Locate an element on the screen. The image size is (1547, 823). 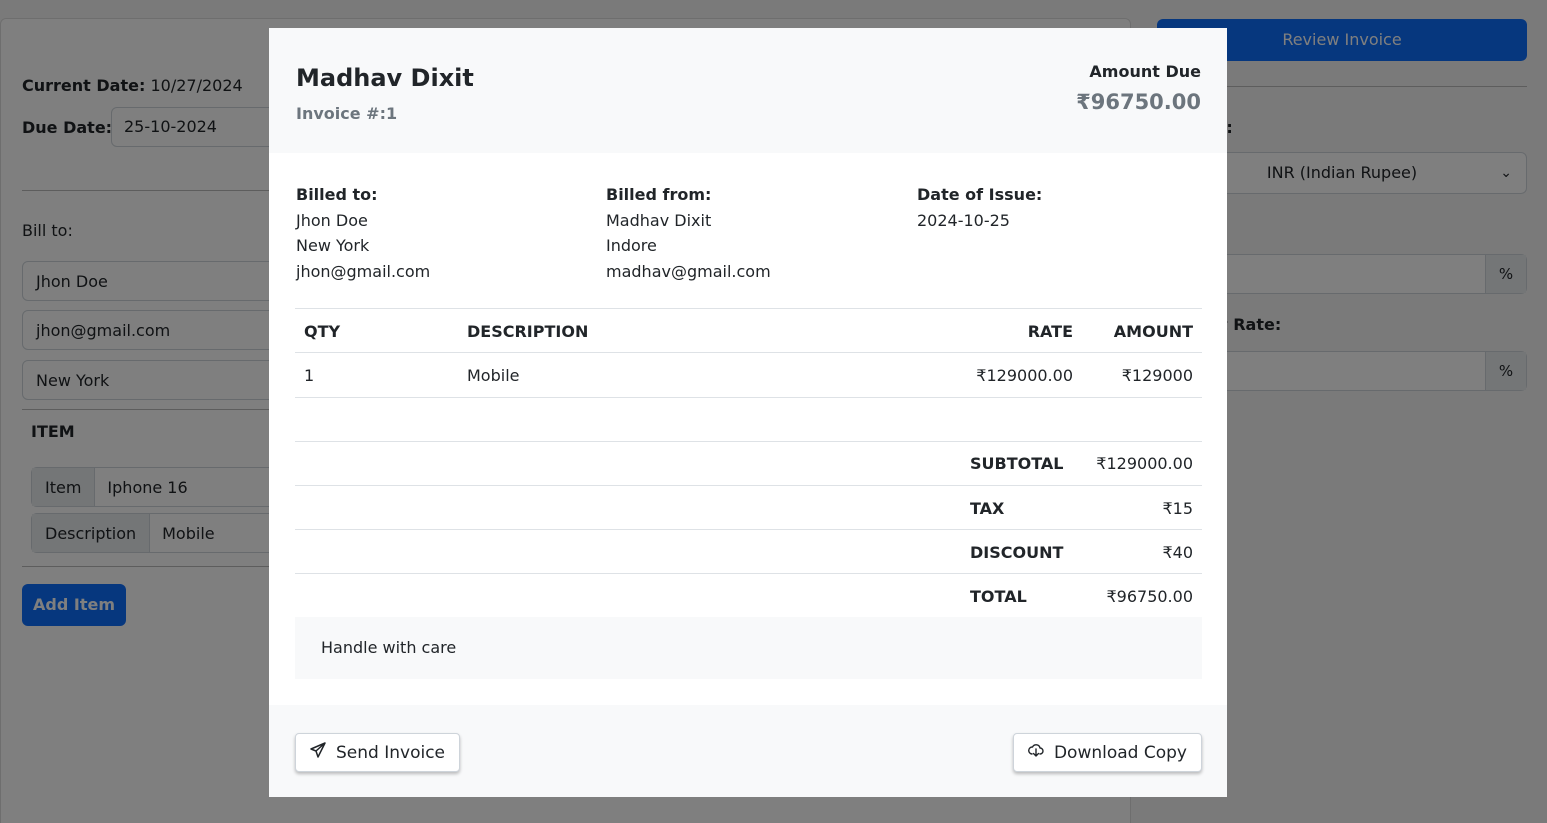
send-invoice-label: Send Invoice is located at coordinates (390, 752).